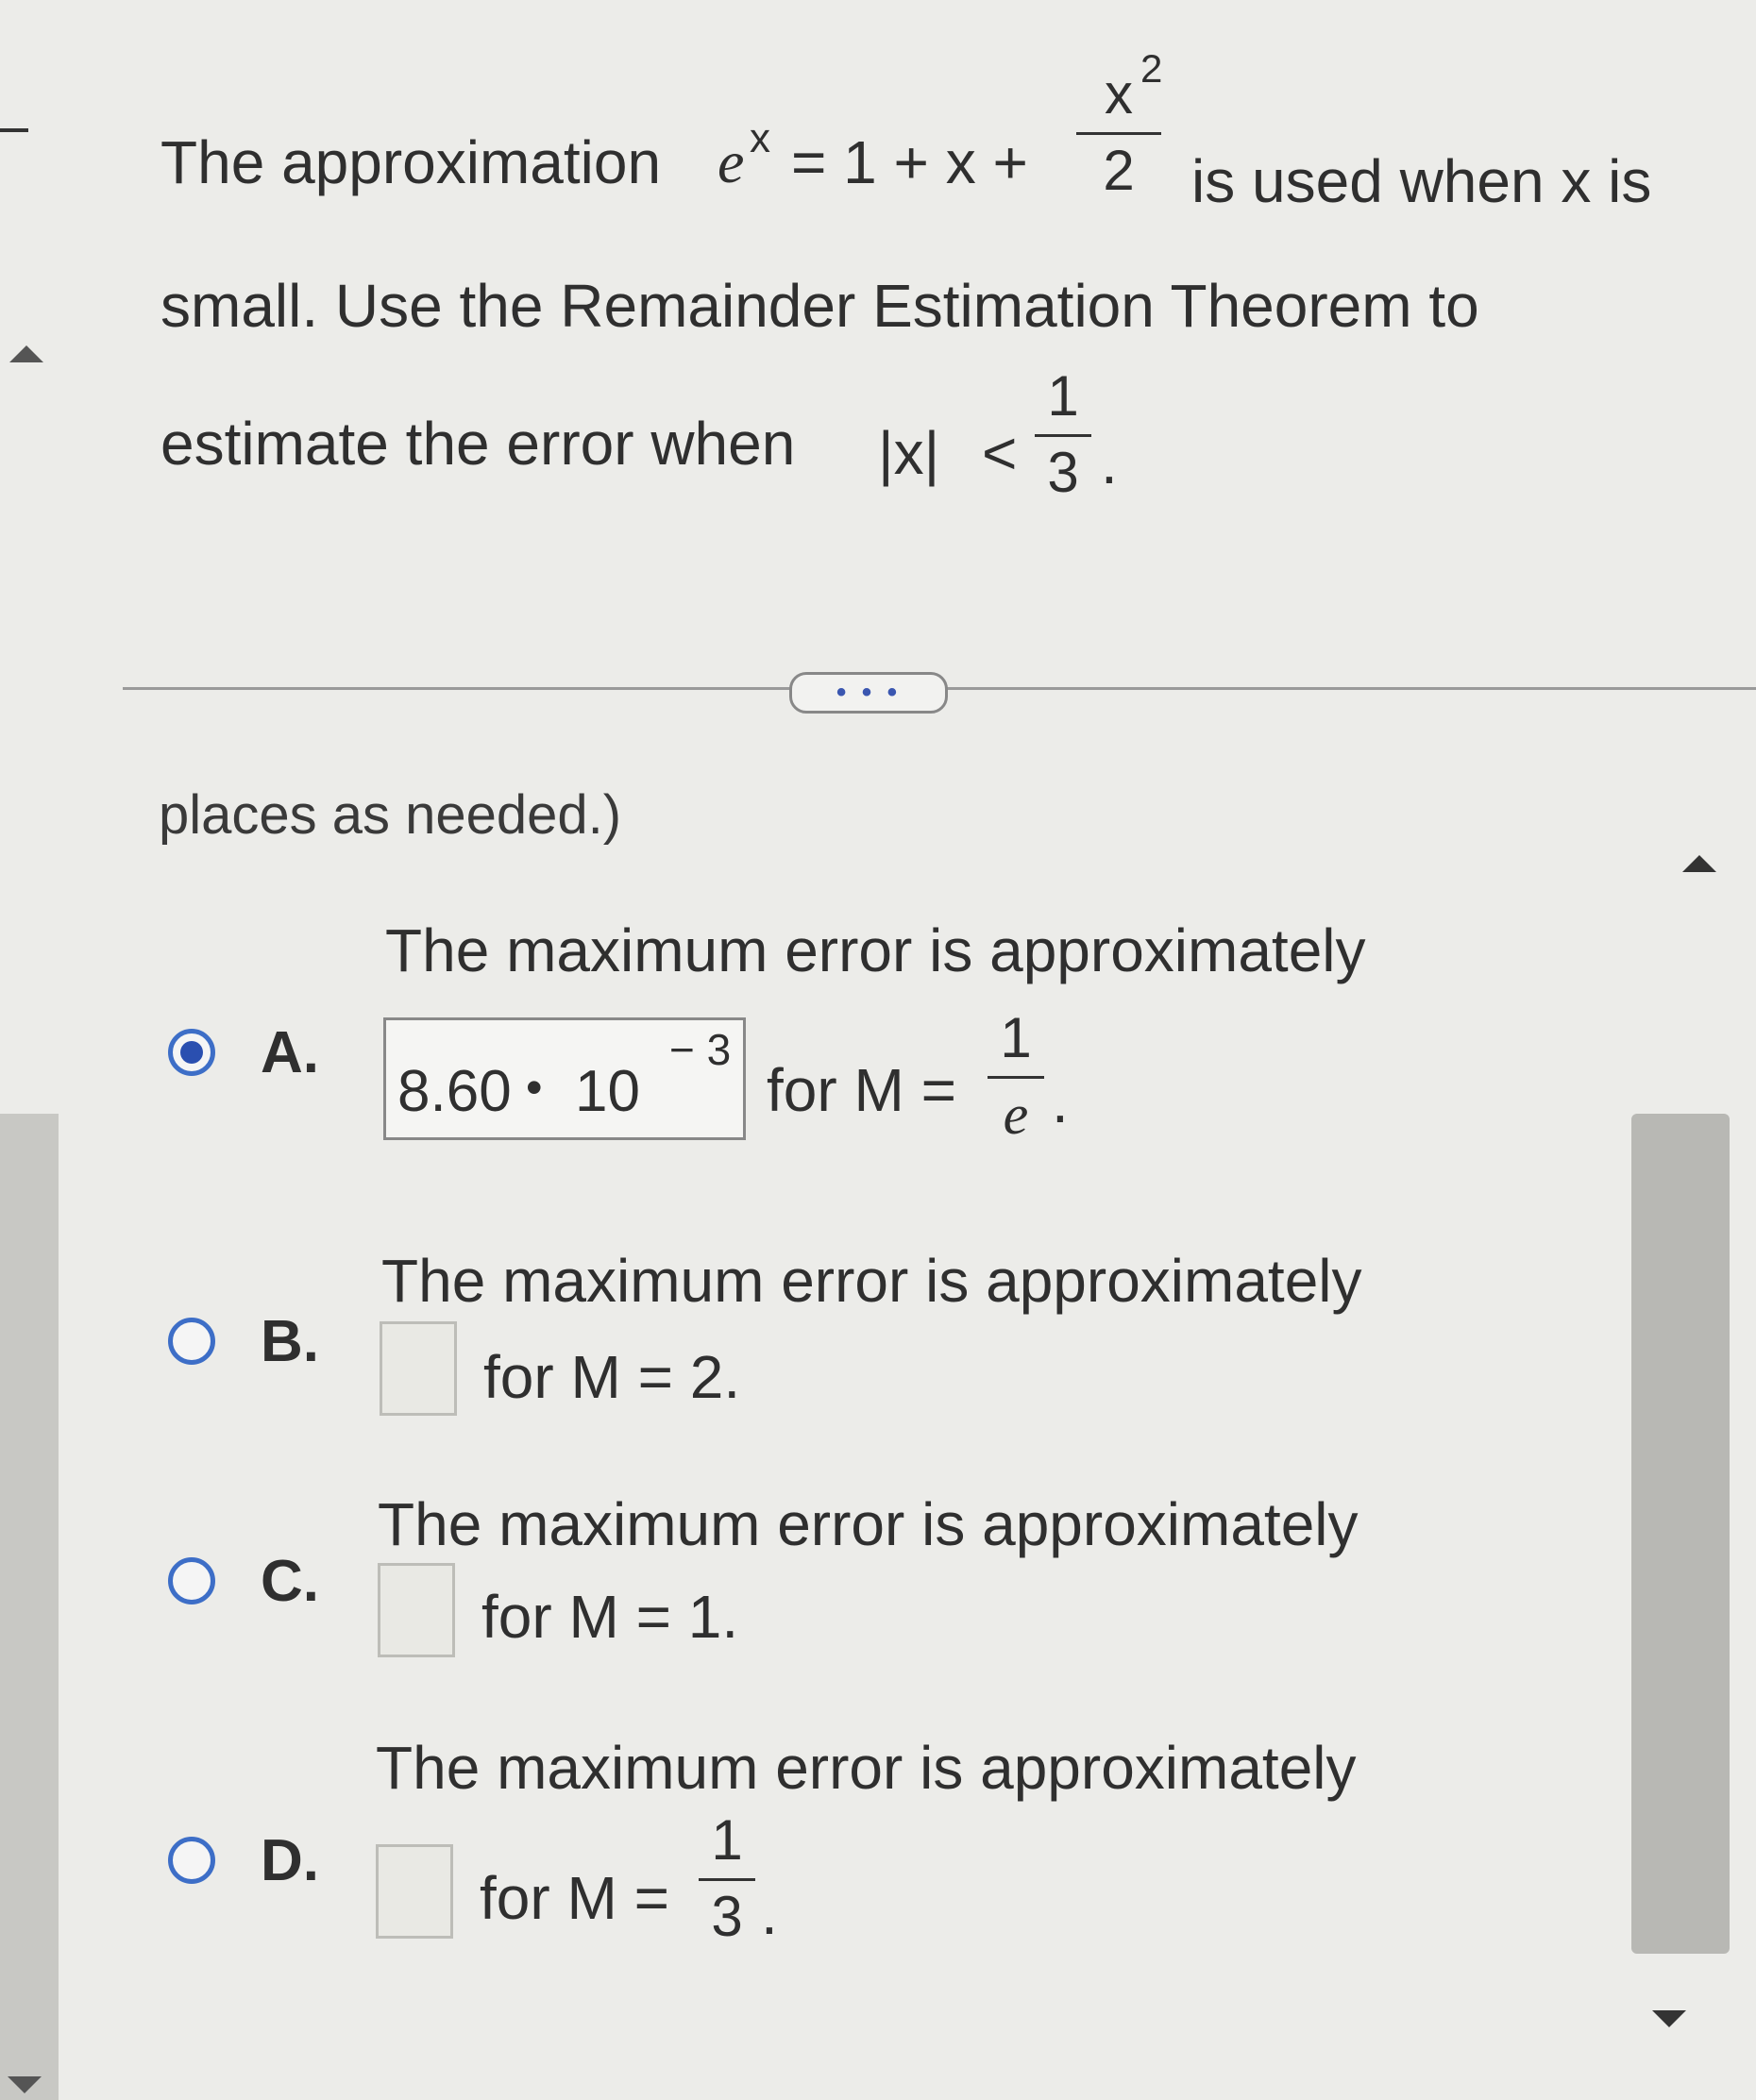 This screenshot has height=2100, width=1756. I want to click on scroll-down-arrow-icon, so click(1669, 2018).